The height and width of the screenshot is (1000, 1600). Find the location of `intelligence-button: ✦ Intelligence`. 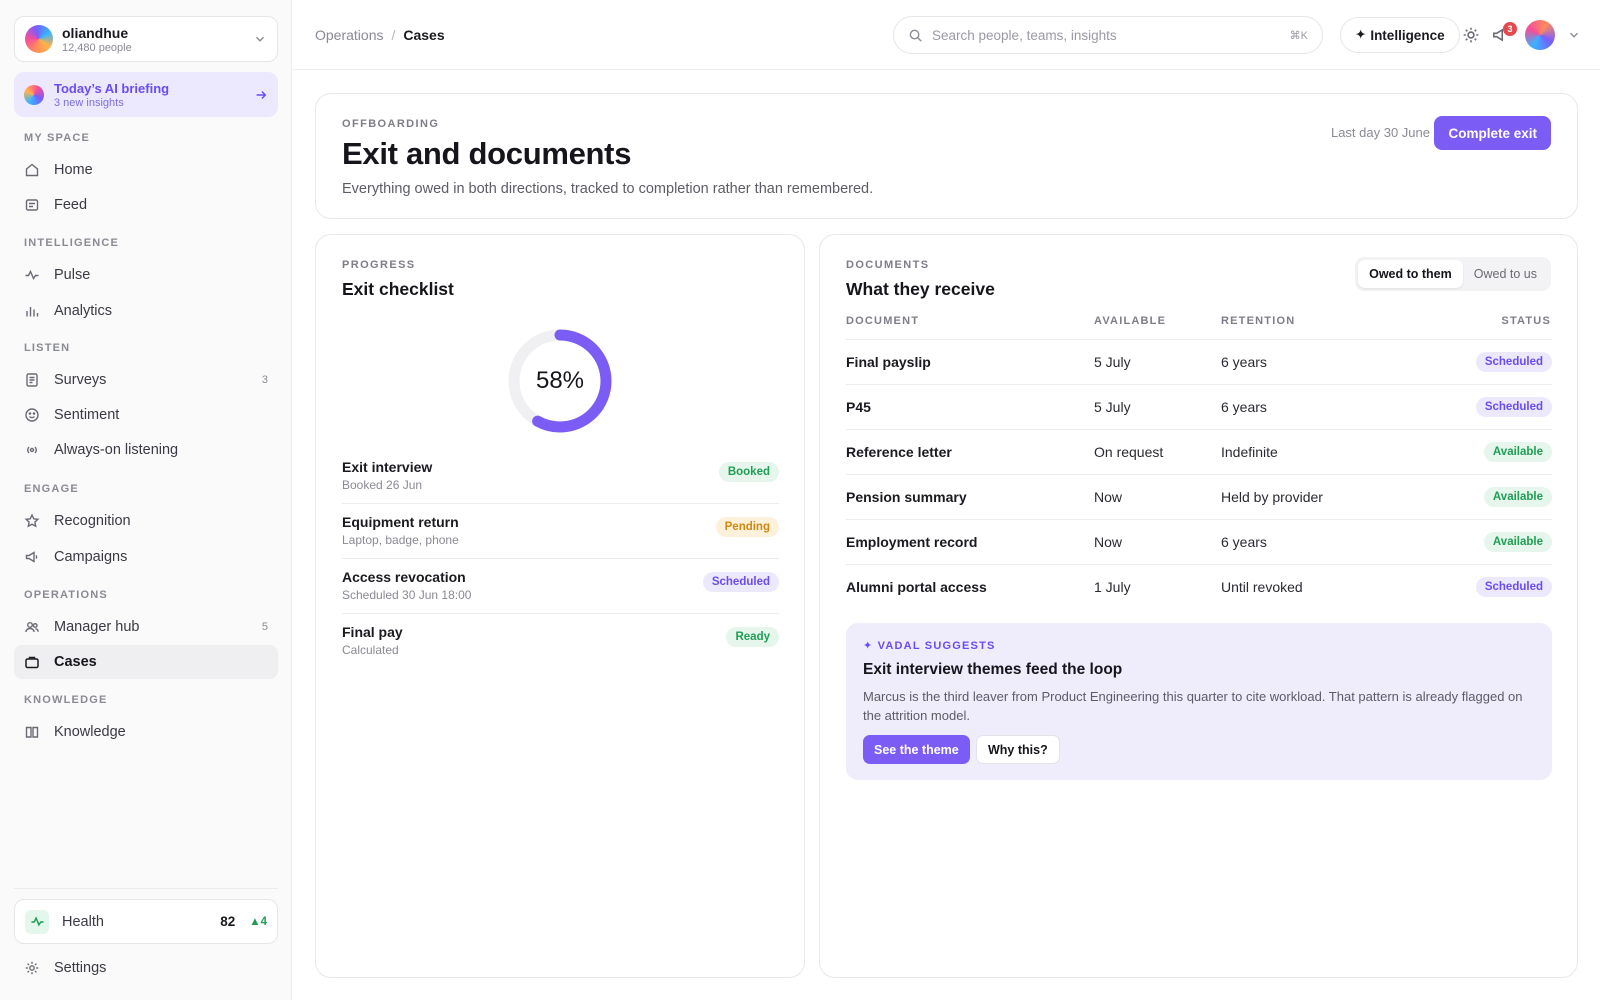

intelligence-button: ✦ Intelligence is located at coordinates (1400, 35).